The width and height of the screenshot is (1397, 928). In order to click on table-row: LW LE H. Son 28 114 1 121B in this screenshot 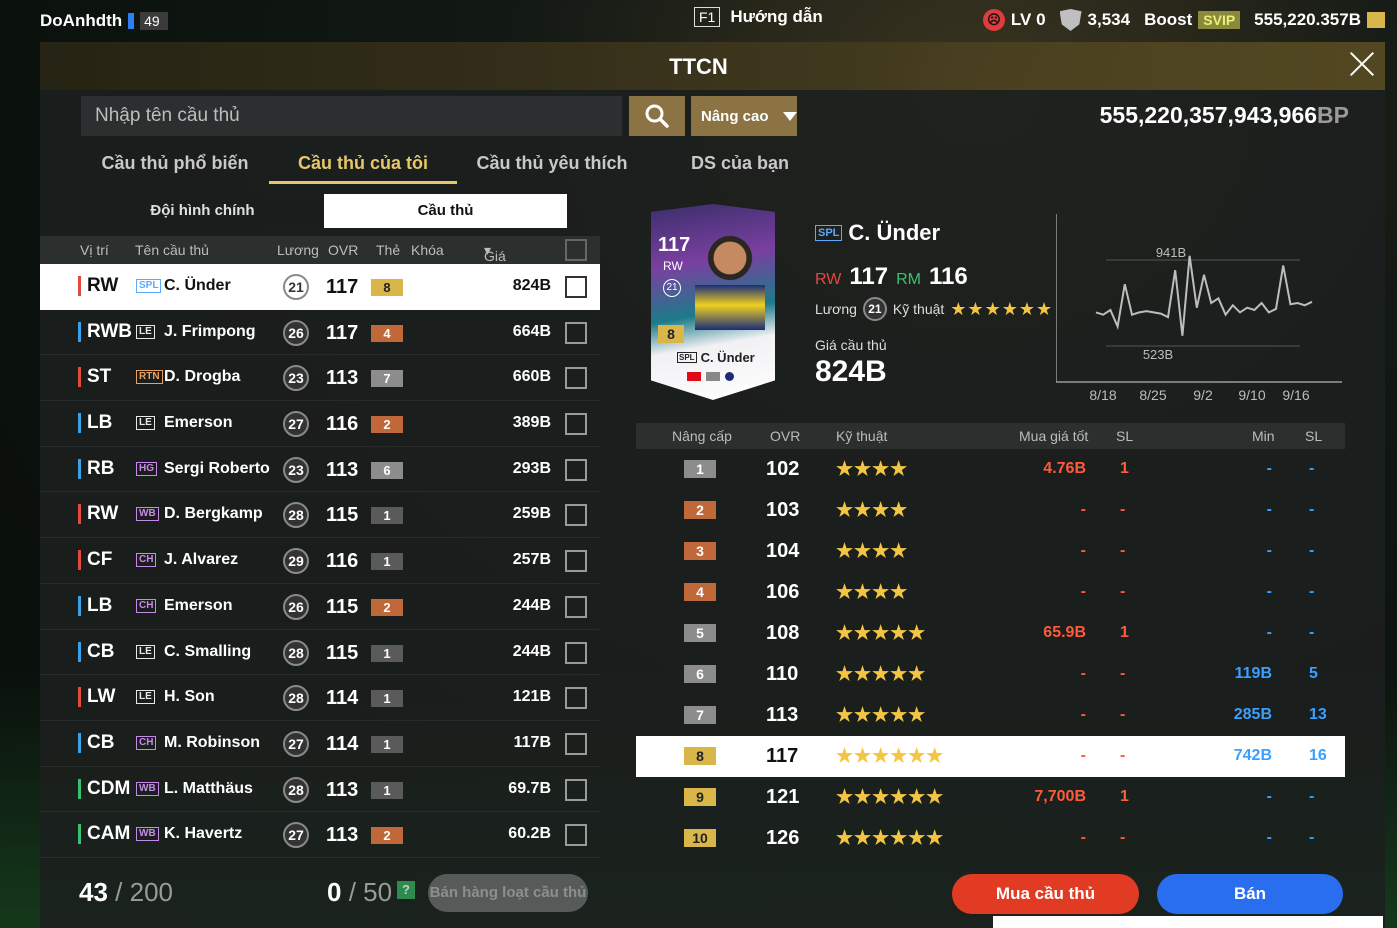, I will do `click(320, 698)`.